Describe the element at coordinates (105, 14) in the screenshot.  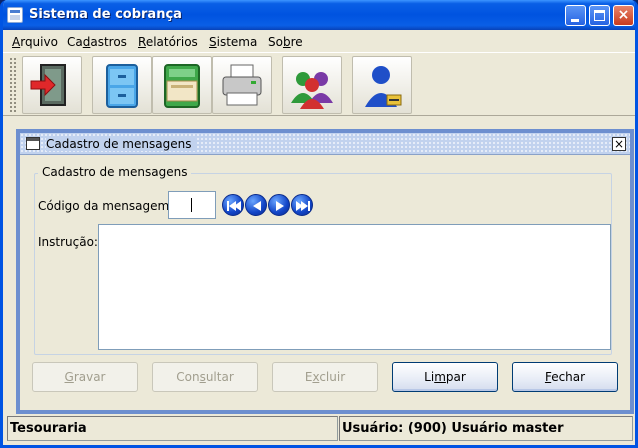
I see `window-title: Sistema de cobrança` at that location.